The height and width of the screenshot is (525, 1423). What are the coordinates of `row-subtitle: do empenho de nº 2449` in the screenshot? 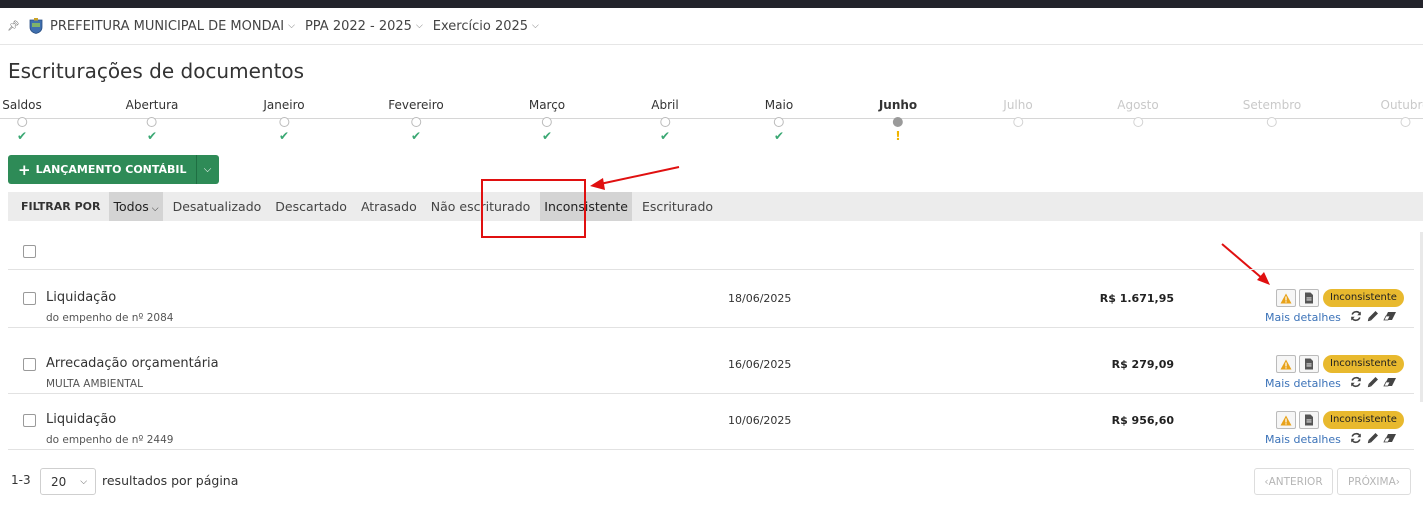 It's located at (110, 440).